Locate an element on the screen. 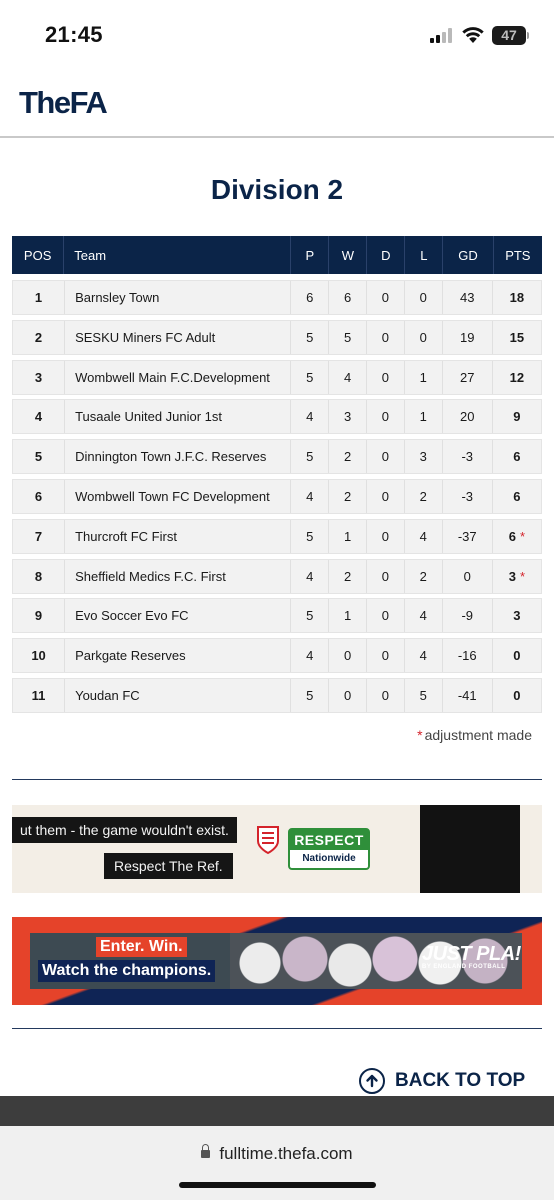 The image size is (554, 1200). cell-points-text: 12 is located at coordinates (517, 377).